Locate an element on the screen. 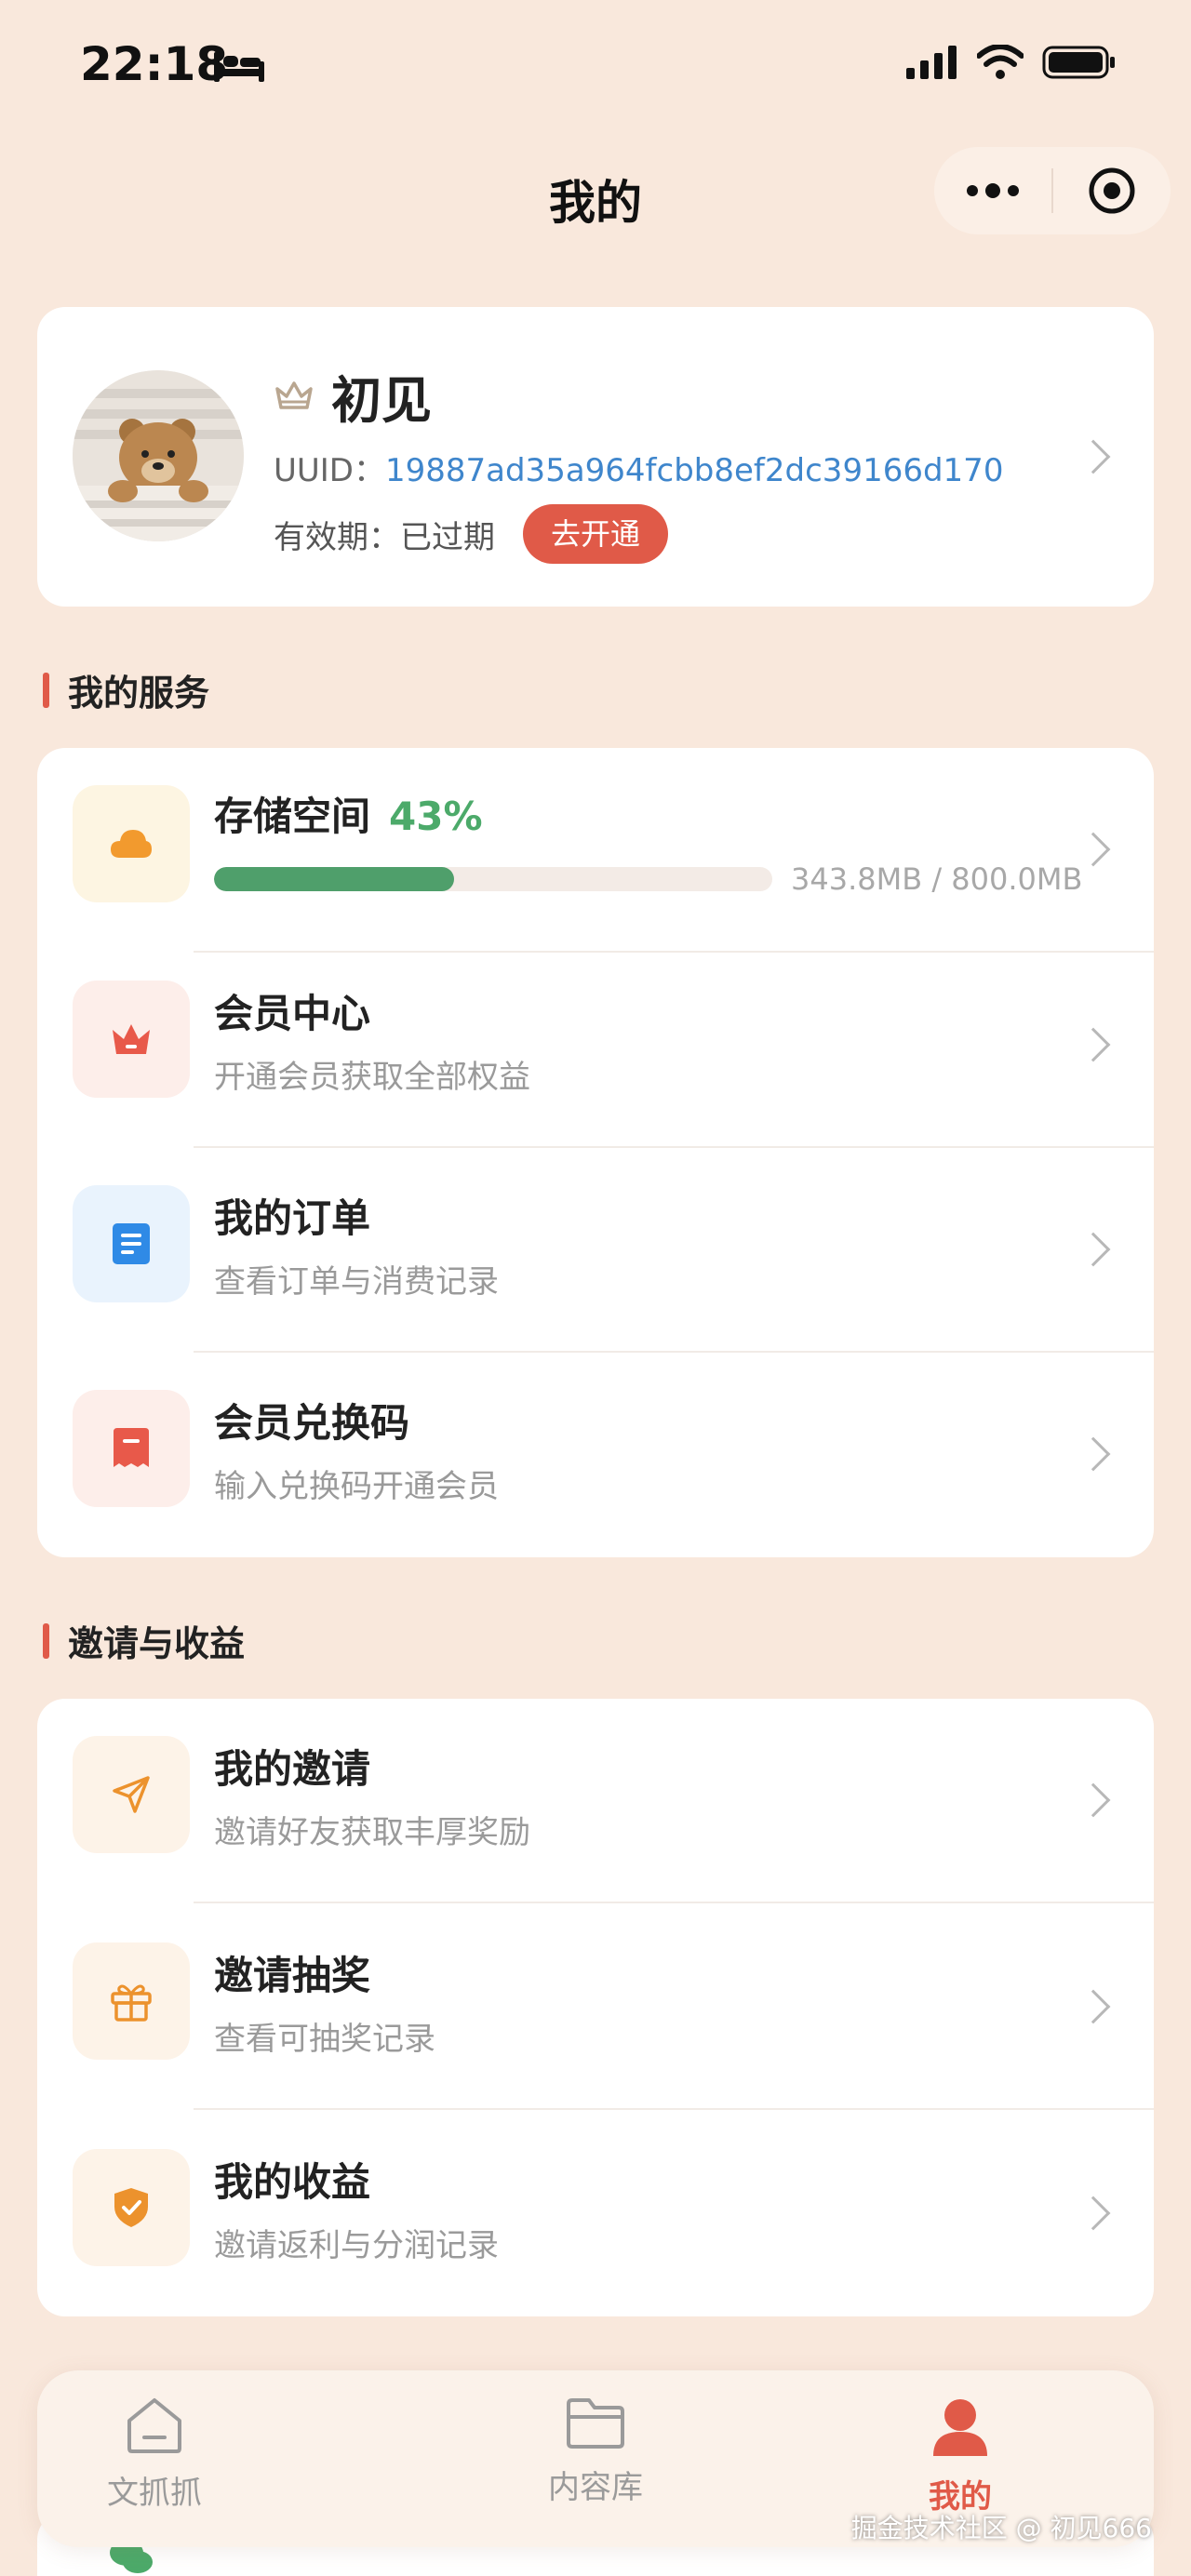 This screenshot has width=1191, height=2576. gift-icon is located at coordinates (131, 2003).